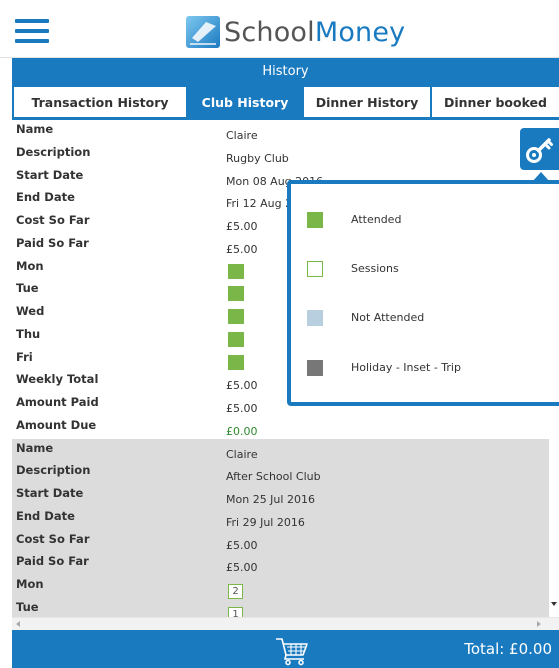 This screenshot has height=668, width=559. I want to click on field-label: Weekly Total, so click(57, 379).